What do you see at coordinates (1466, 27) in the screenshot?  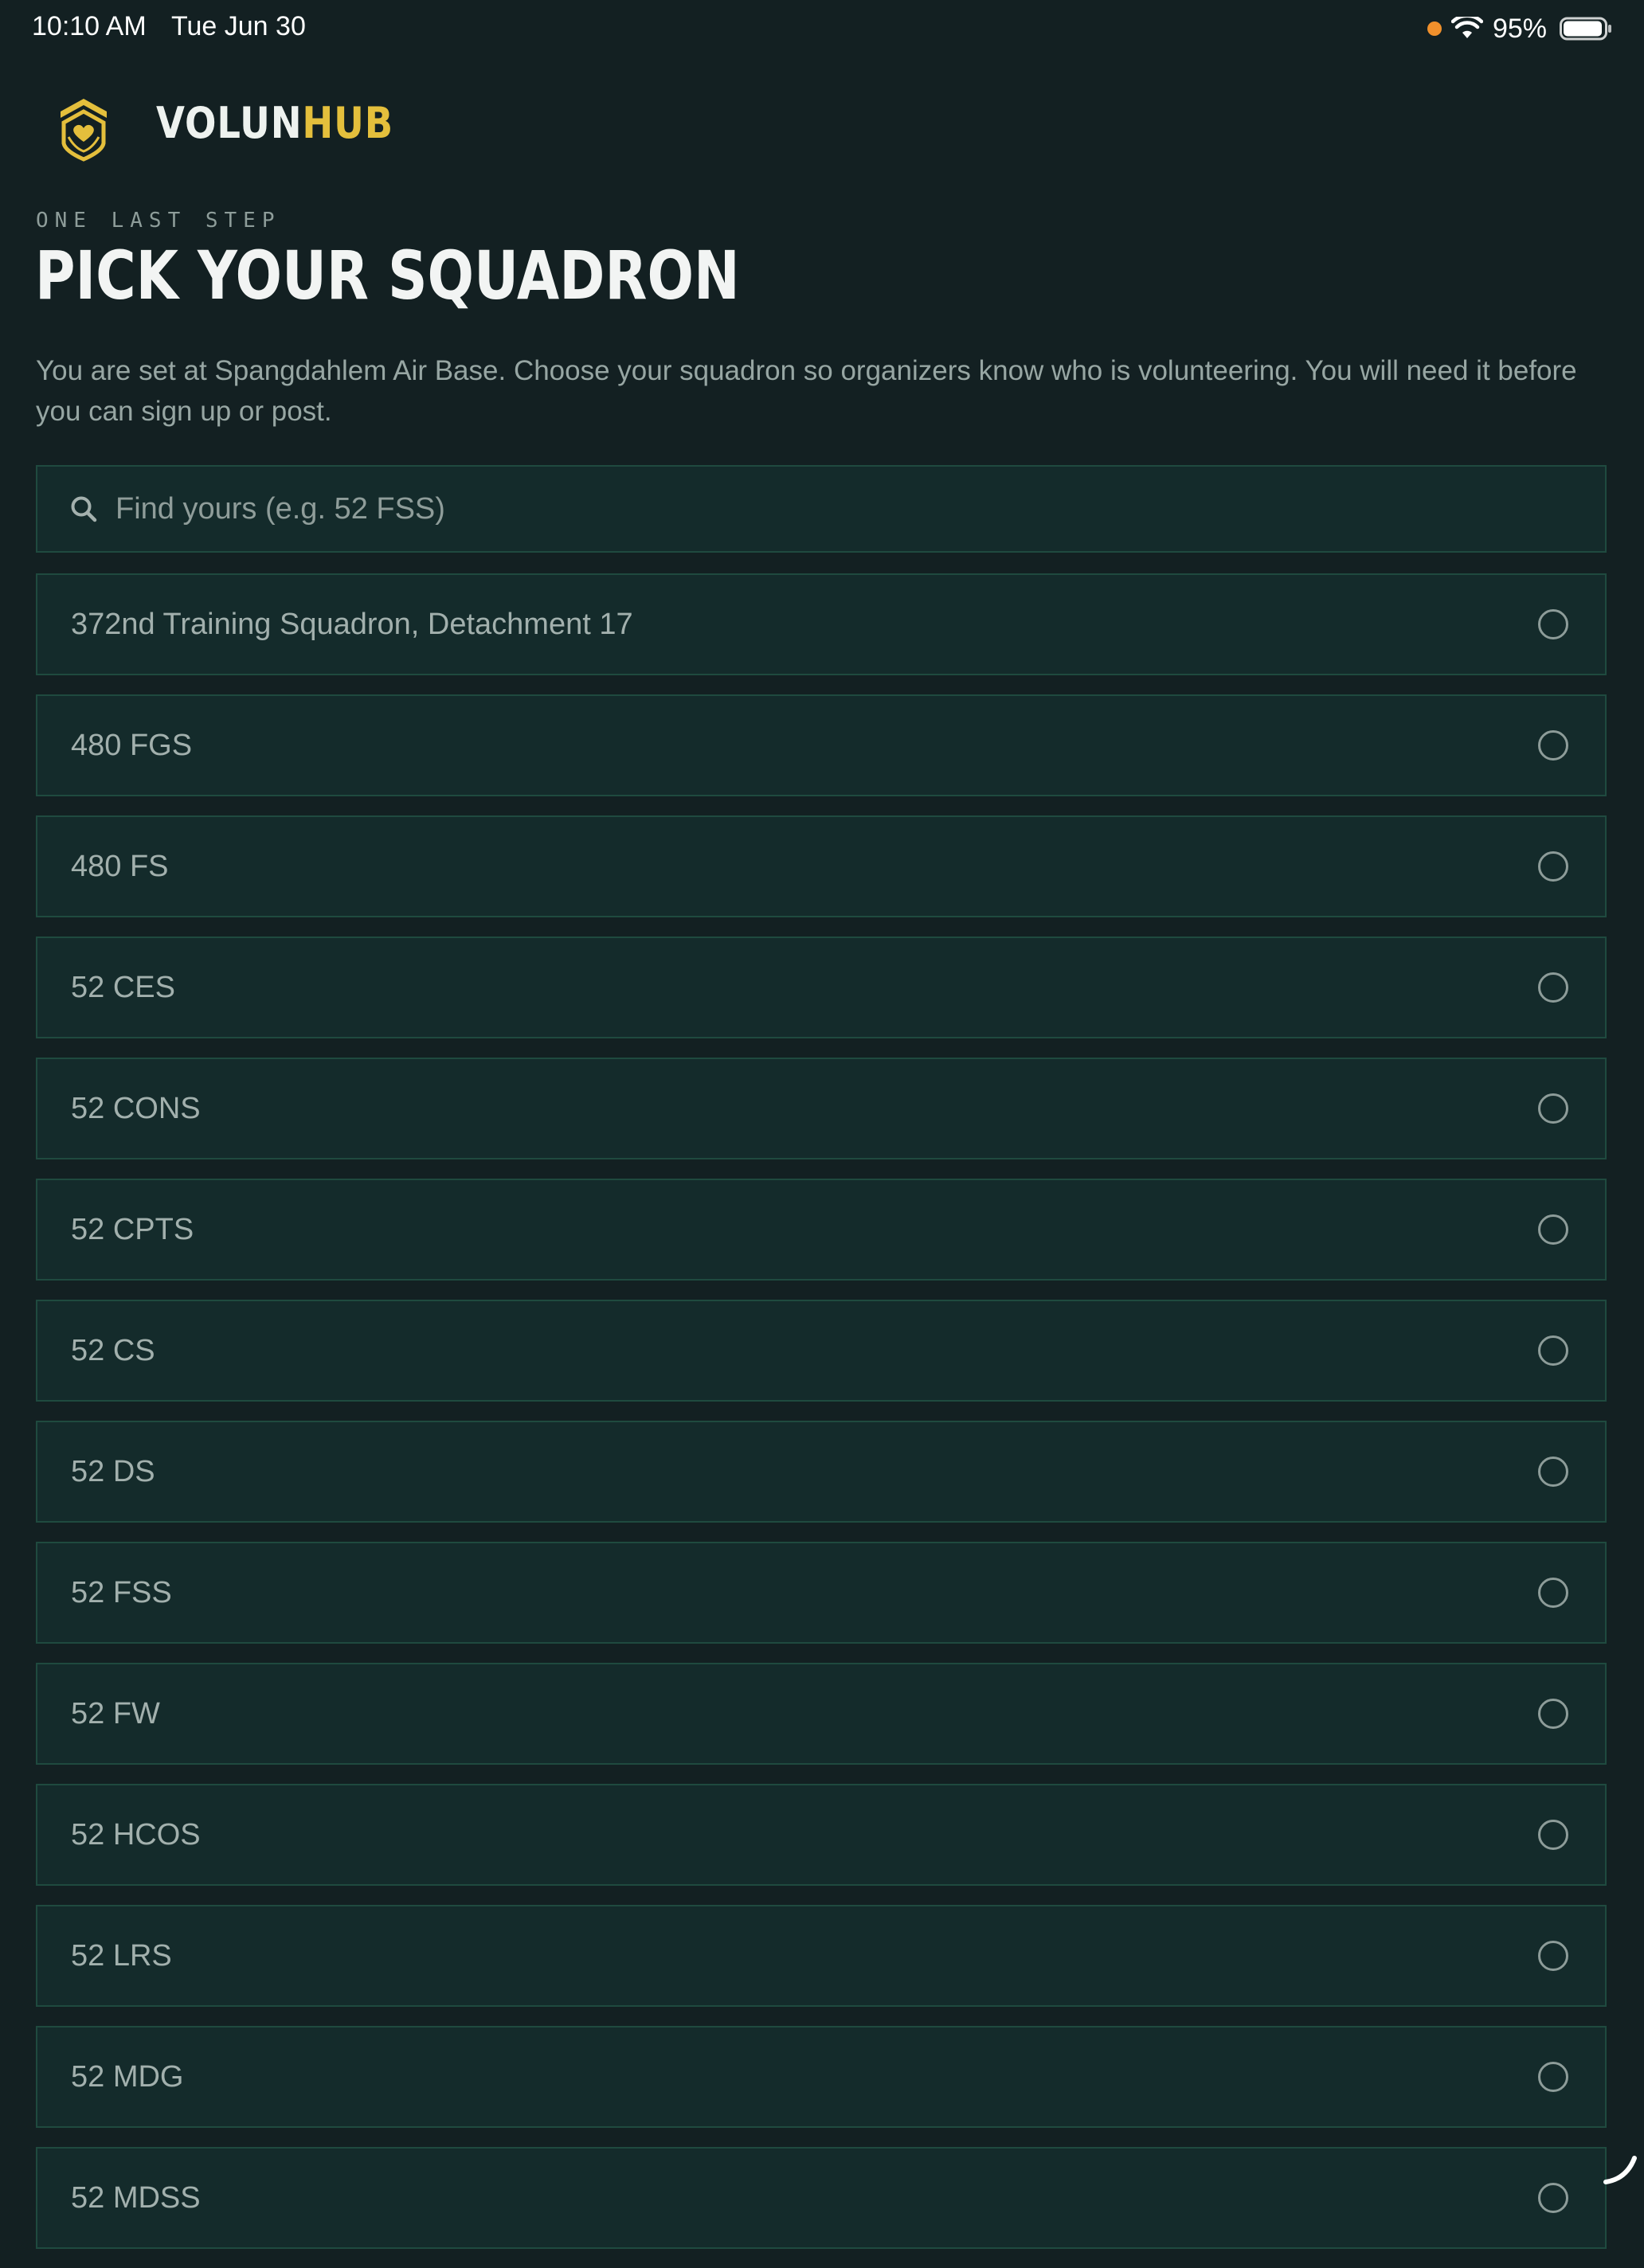 I see `wifi-icon` at bounding box center [1466, 27].